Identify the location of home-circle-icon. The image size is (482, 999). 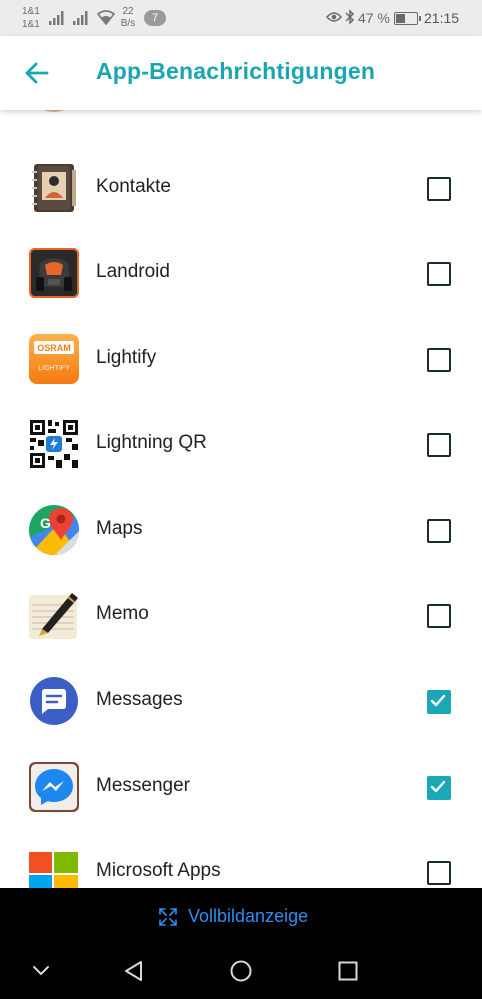
(241, 971).